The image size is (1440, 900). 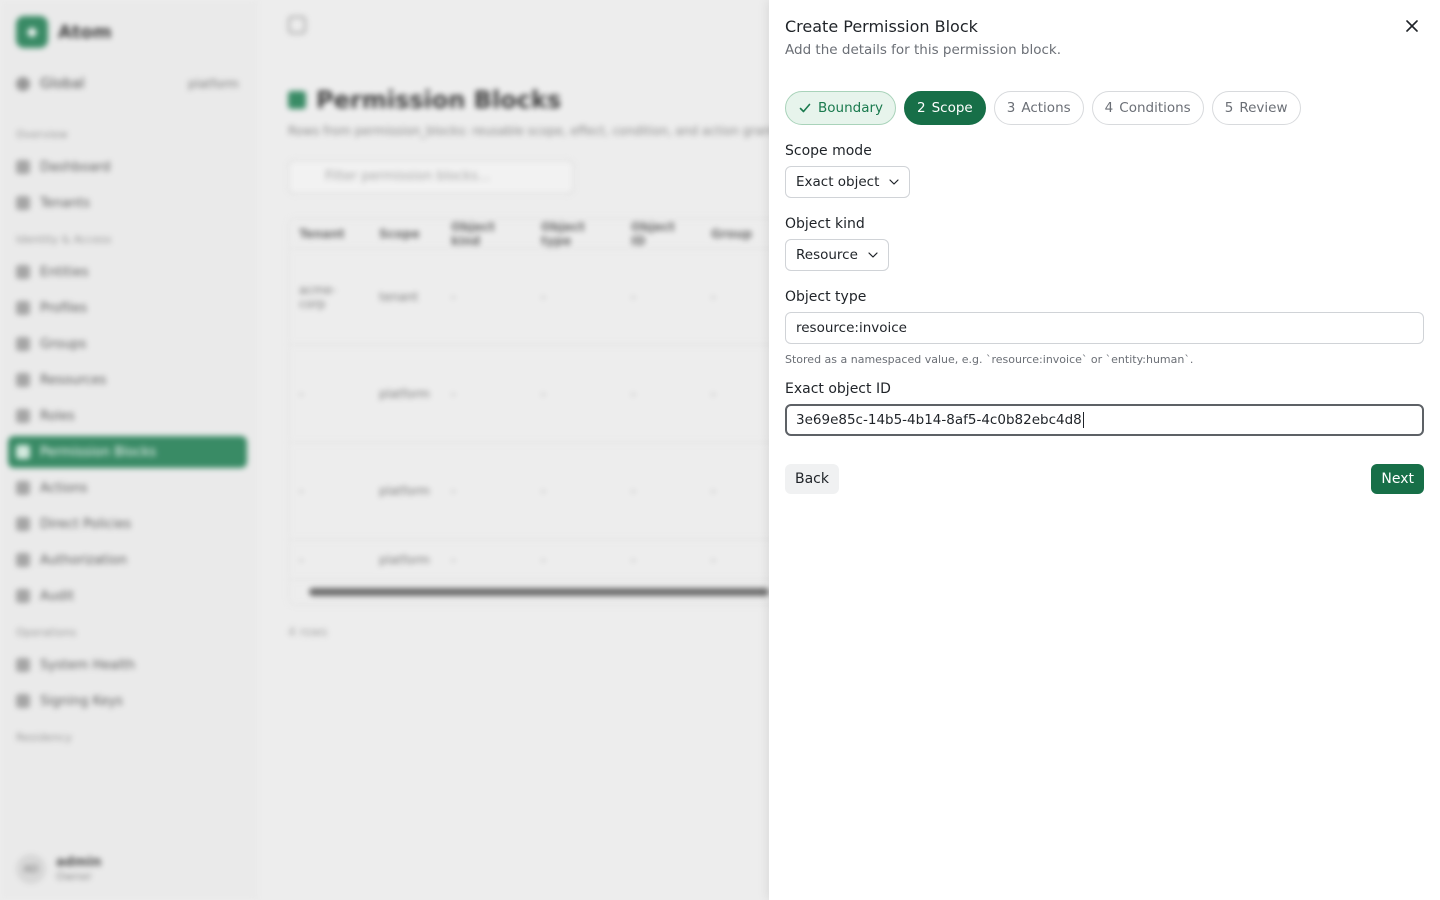 What do you see at coordinates (1109, 108) in the screenshot?
I see `step-number: 4` at bounding box center [1109, 108].